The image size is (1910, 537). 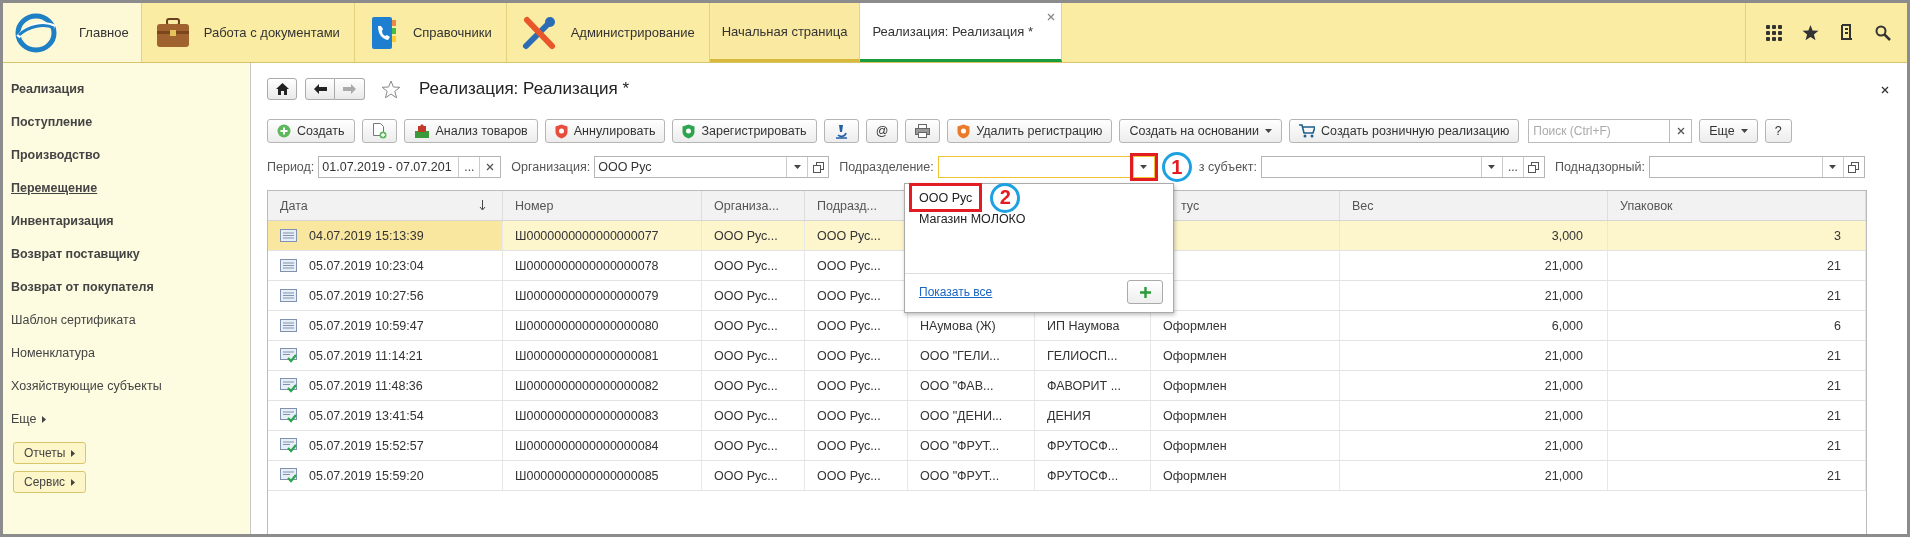 I want to click on clear-button, so click(x=1681, y=131).